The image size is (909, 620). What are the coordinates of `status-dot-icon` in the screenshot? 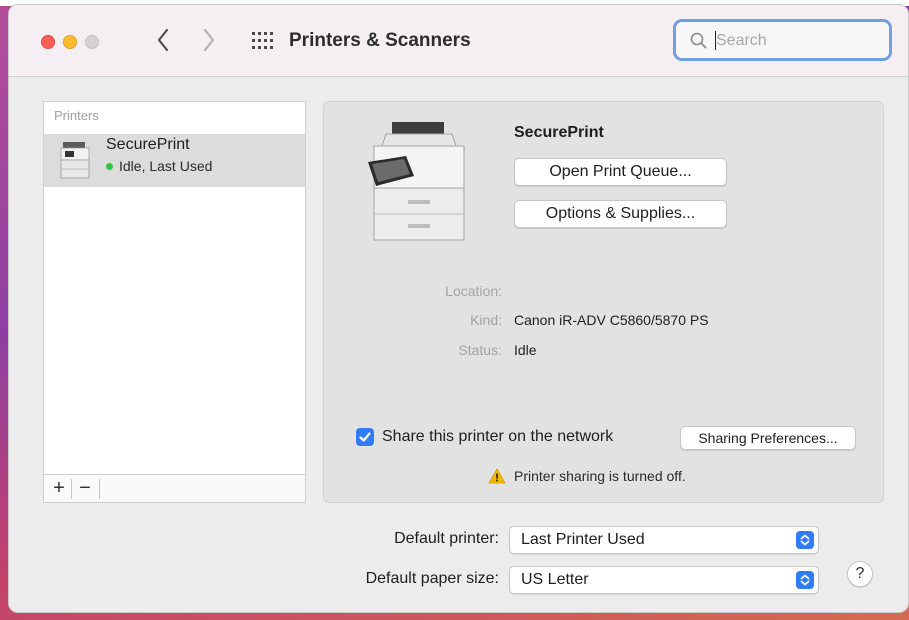 It's located at (109, 166).